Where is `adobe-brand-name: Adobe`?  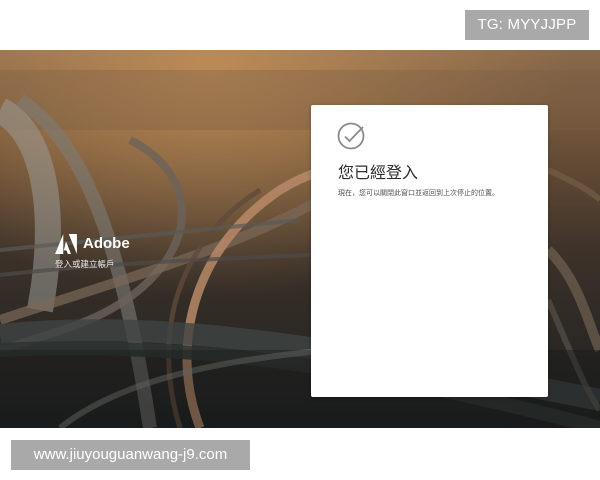 adobe-brand-name: Adobe is located at coordinates (106, 243).